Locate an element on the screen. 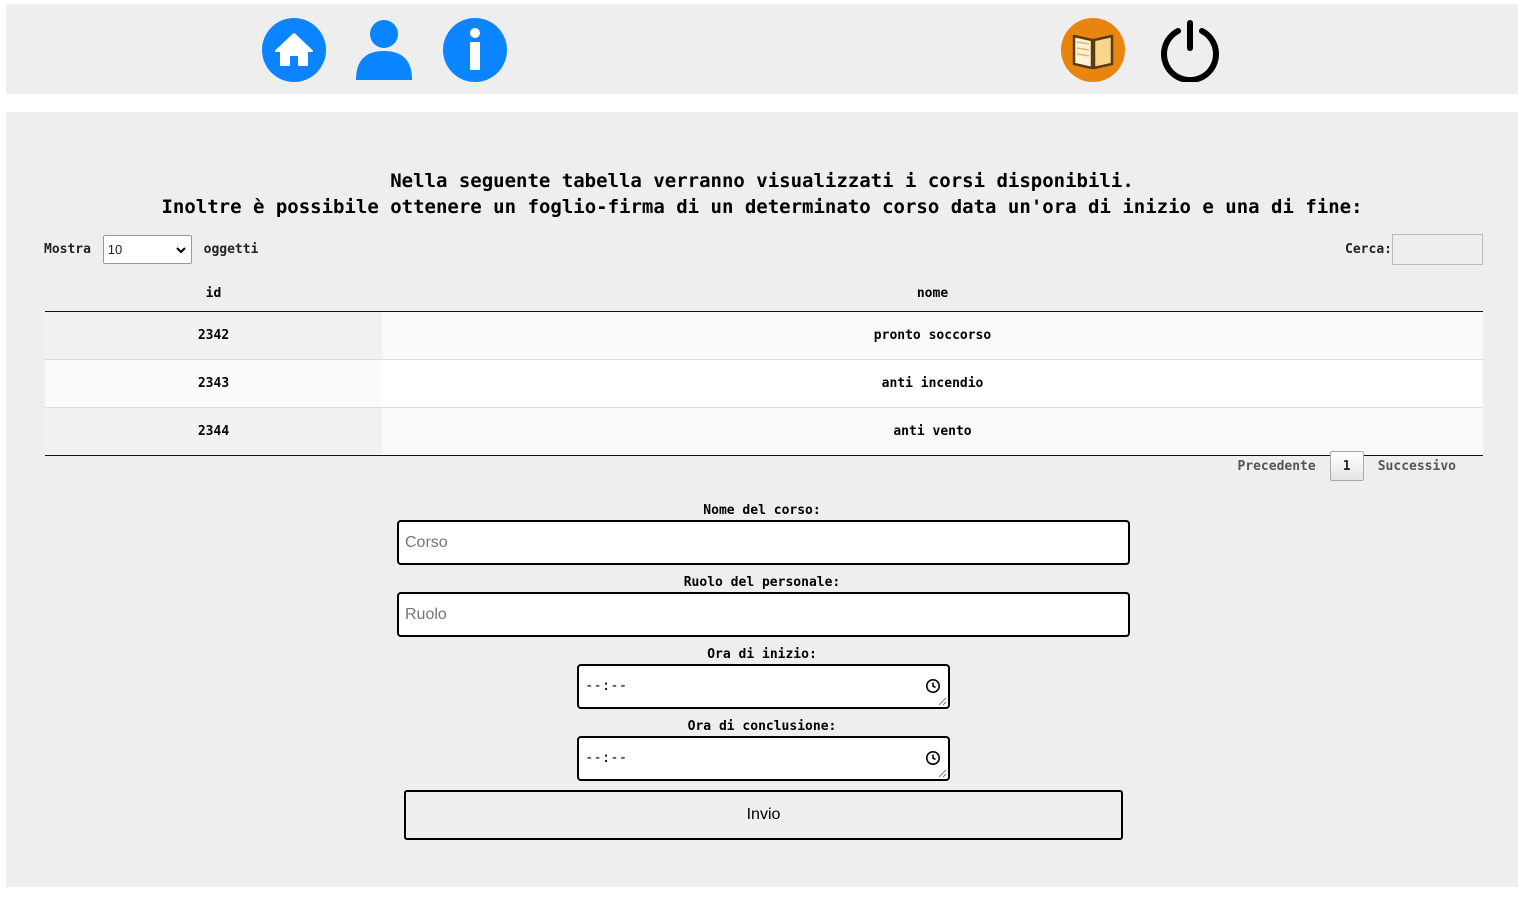 Image resolution: width=1518 pixels, height=897 pixels. book-icon is located at coordinates (1093, 50).